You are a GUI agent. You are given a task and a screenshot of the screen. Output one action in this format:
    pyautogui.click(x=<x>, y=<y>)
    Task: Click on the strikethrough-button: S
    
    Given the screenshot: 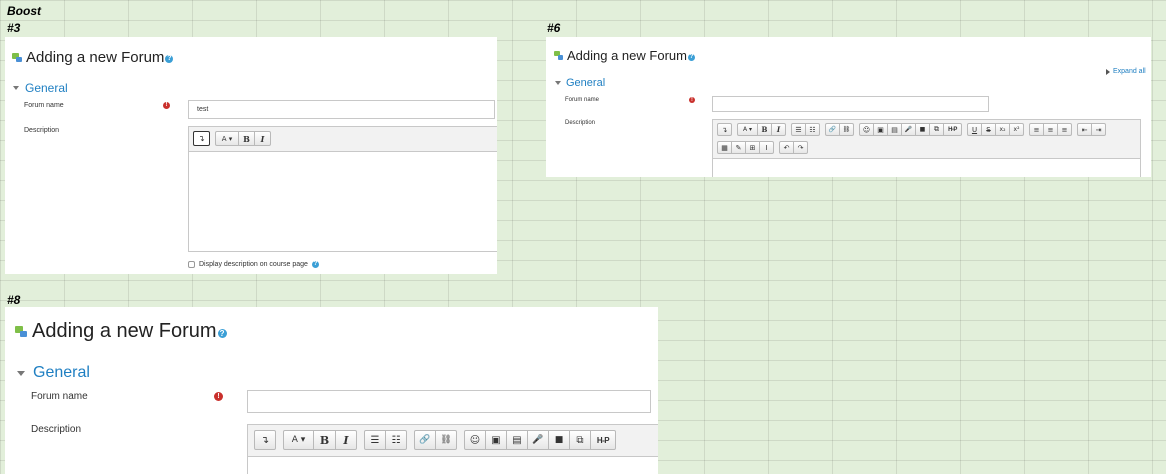 What is the action you would take?
    pyautogui.click(x=988, y=129)
    